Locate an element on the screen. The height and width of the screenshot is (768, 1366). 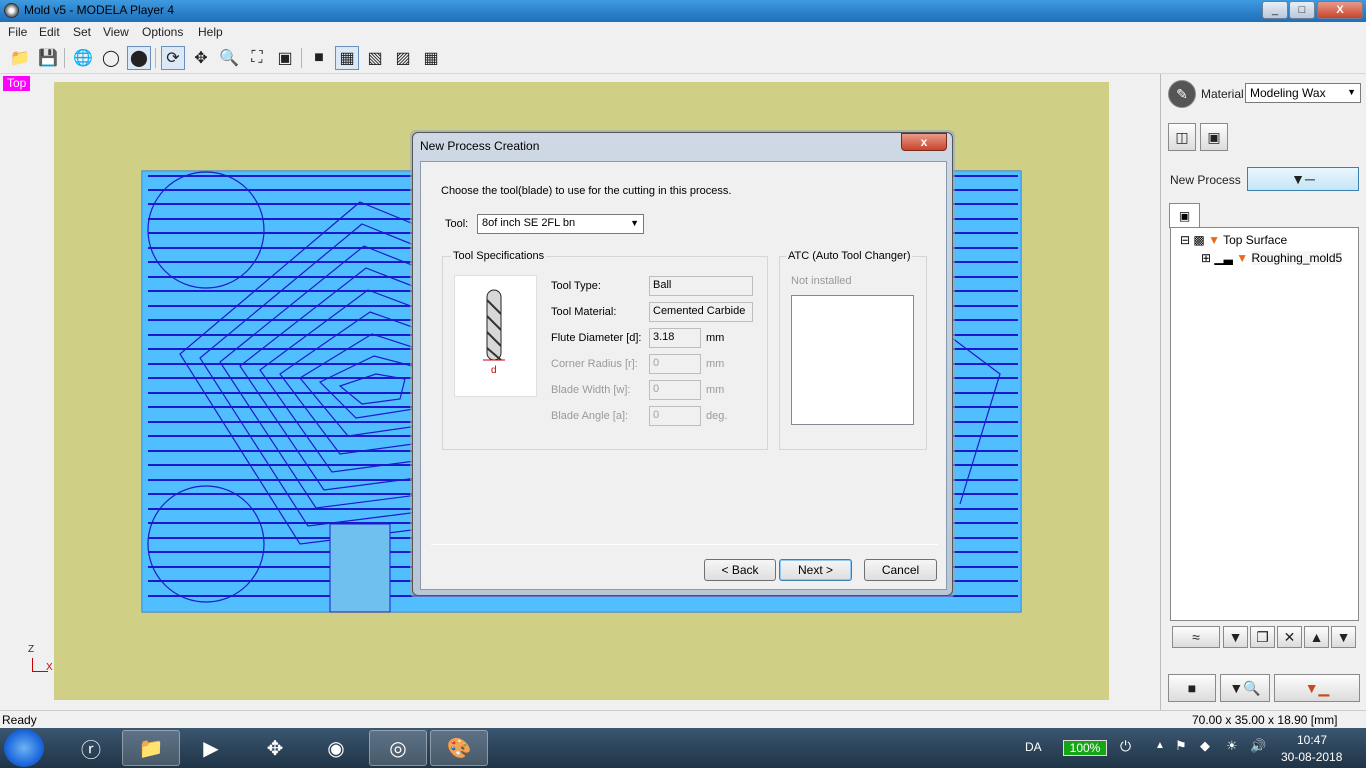
next-button: Next > is located at coordinates (815, 570).